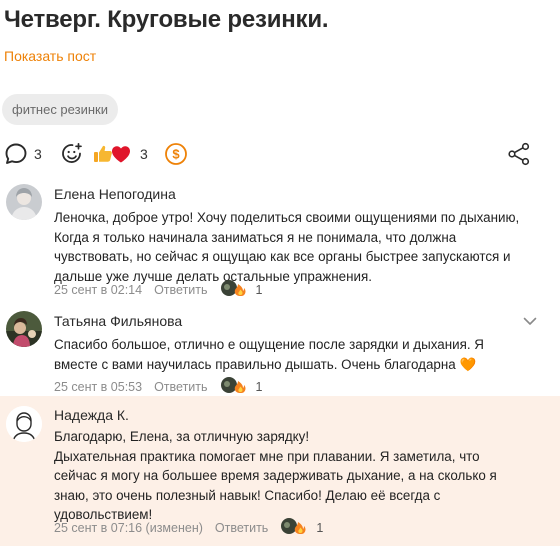  I want to click on comment-time: 25 сент в 02:14, so click(98, 289).